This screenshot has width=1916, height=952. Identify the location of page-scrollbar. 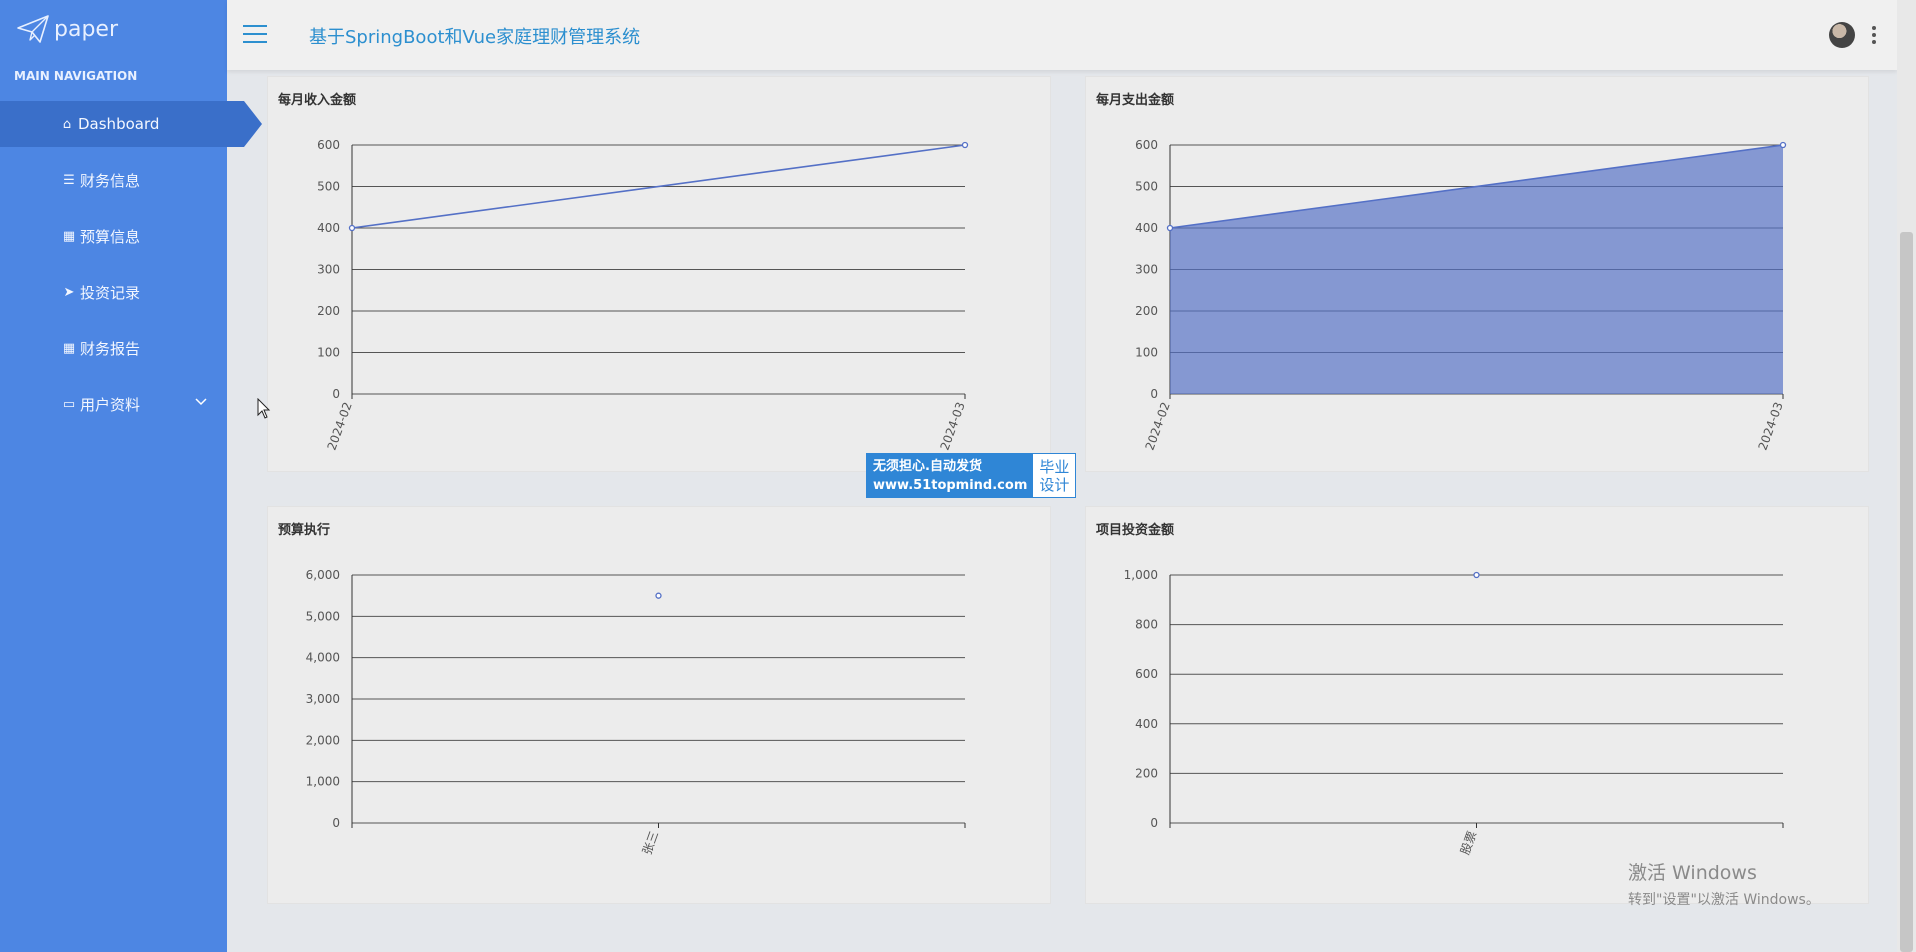
(1906, 476).